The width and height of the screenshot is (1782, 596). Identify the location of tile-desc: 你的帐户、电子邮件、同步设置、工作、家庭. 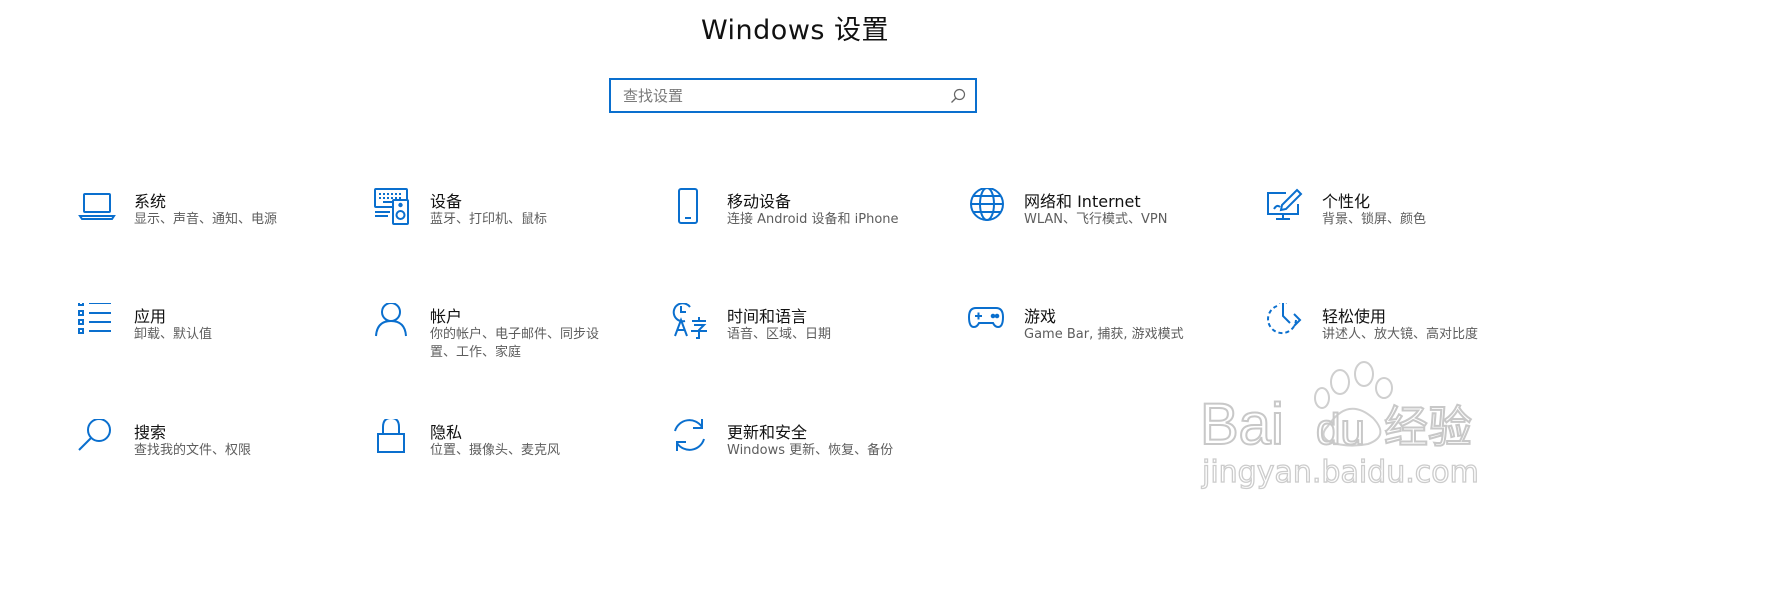
(515, 343).